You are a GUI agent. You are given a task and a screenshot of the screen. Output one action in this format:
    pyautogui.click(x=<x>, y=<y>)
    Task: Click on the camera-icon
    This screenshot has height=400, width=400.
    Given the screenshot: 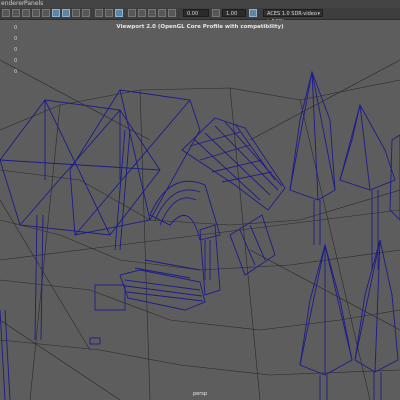 What is the action you would take?
    pyautogui.click(x=6, y=13)
    